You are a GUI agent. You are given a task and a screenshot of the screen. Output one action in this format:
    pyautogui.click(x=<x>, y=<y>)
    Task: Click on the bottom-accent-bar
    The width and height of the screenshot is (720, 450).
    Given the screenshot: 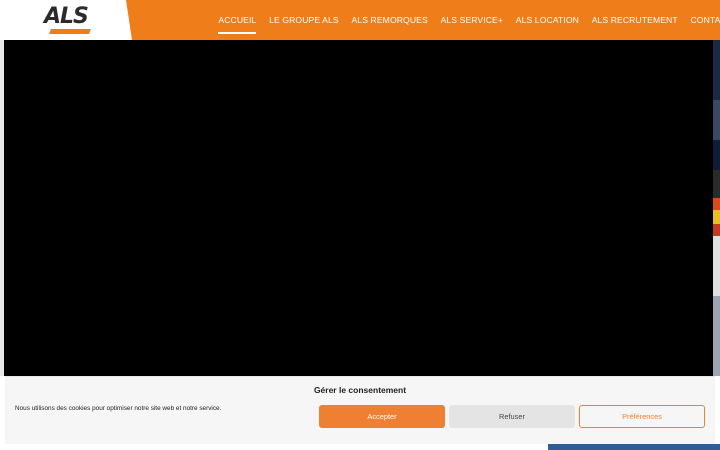 What is the action you would take?
    pyautogui.click(x=634, y=447)
    